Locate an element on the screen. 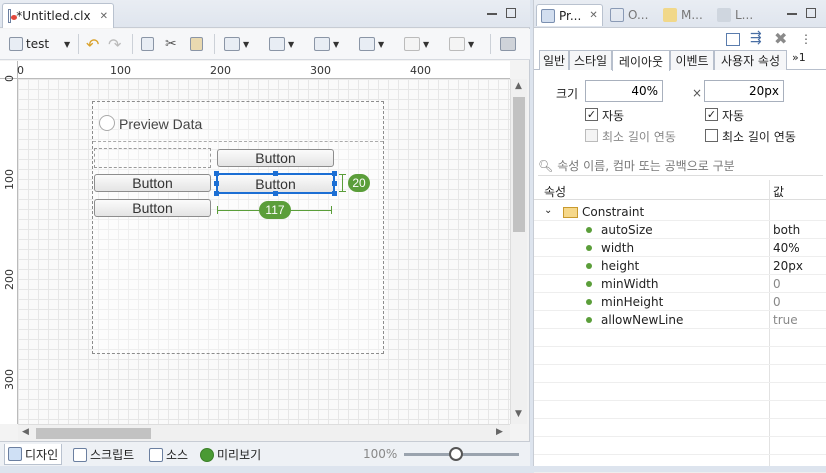 The image size is (826, 473). new-window-icon is located at coordinates (733, 39).